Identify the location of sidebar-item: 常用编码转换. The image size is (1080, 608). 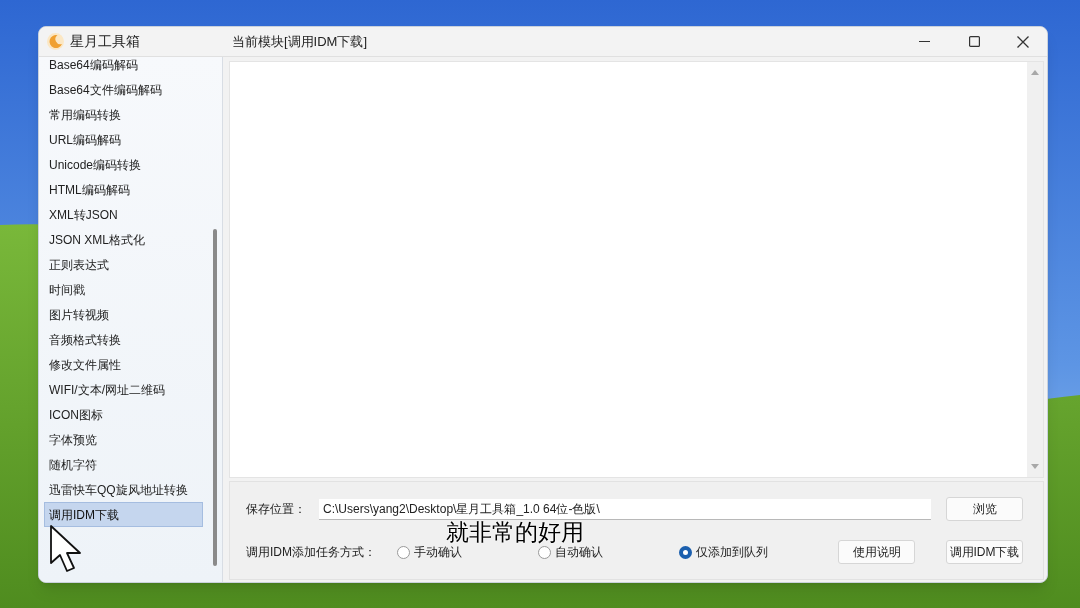
(123, 114).